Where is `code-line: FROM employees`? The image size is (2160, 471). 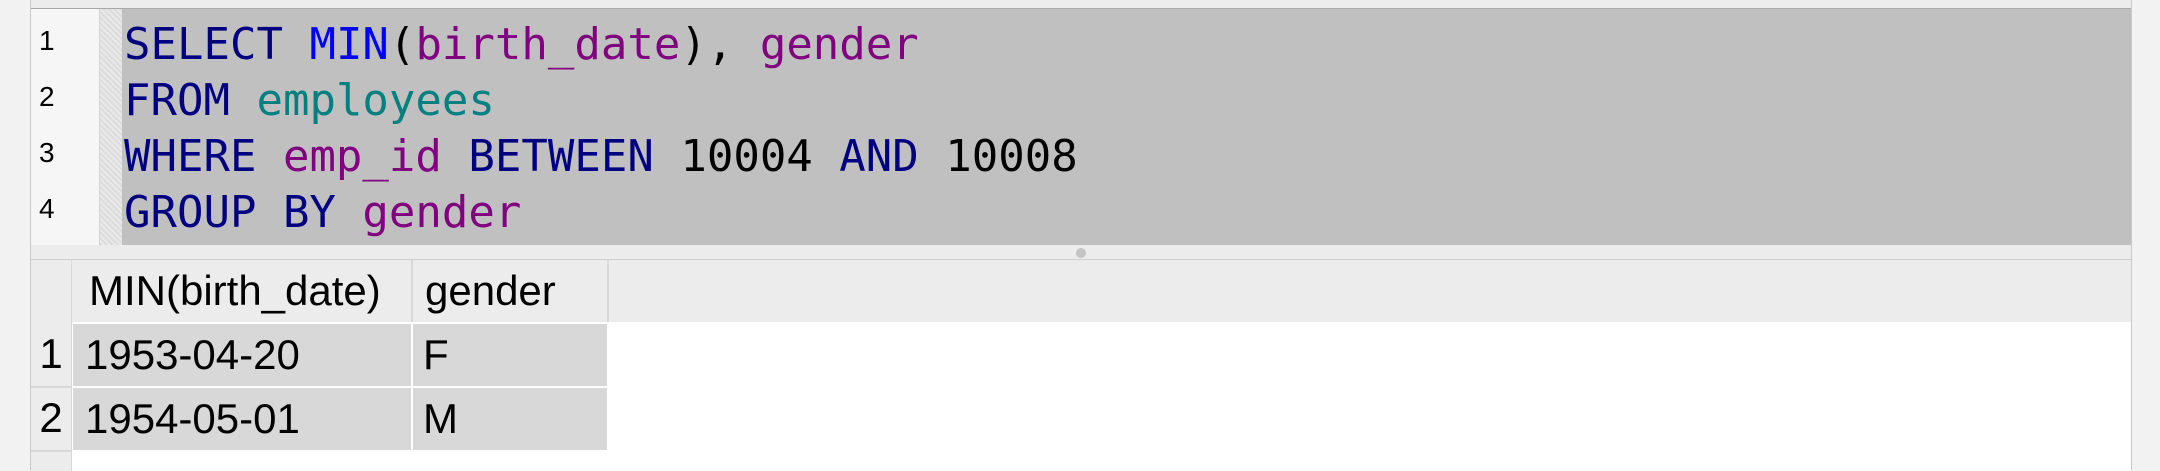 code-line: FROM employees is located at coordinates (309, 101).